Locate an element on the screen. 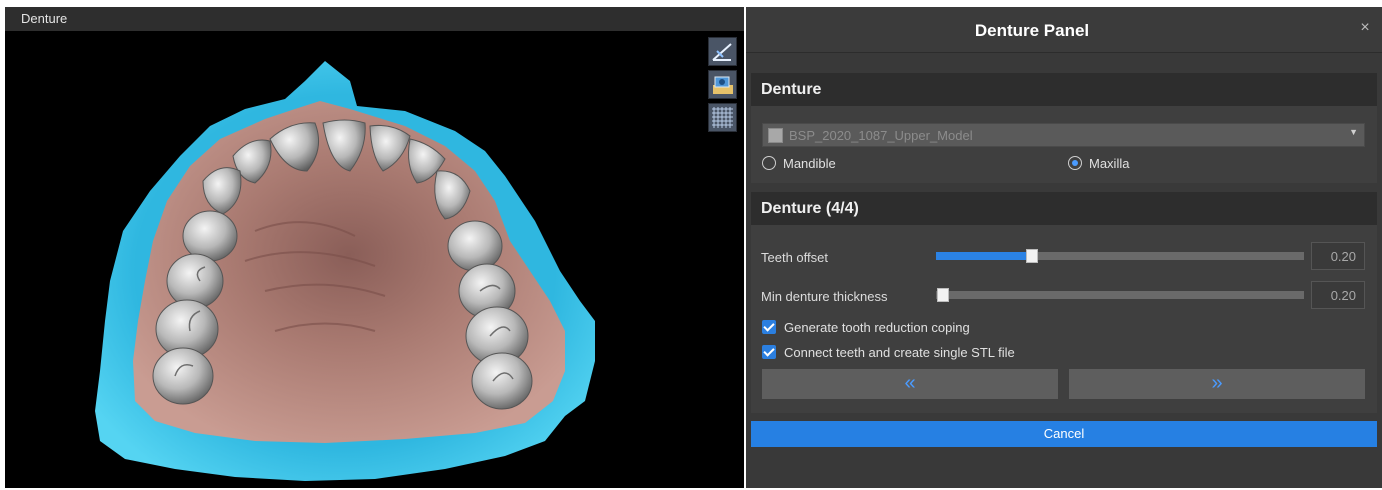 Image resolution: width=1382 pixels, height=490 pixels. screenshot-icon is located at coordinates (722, 84).